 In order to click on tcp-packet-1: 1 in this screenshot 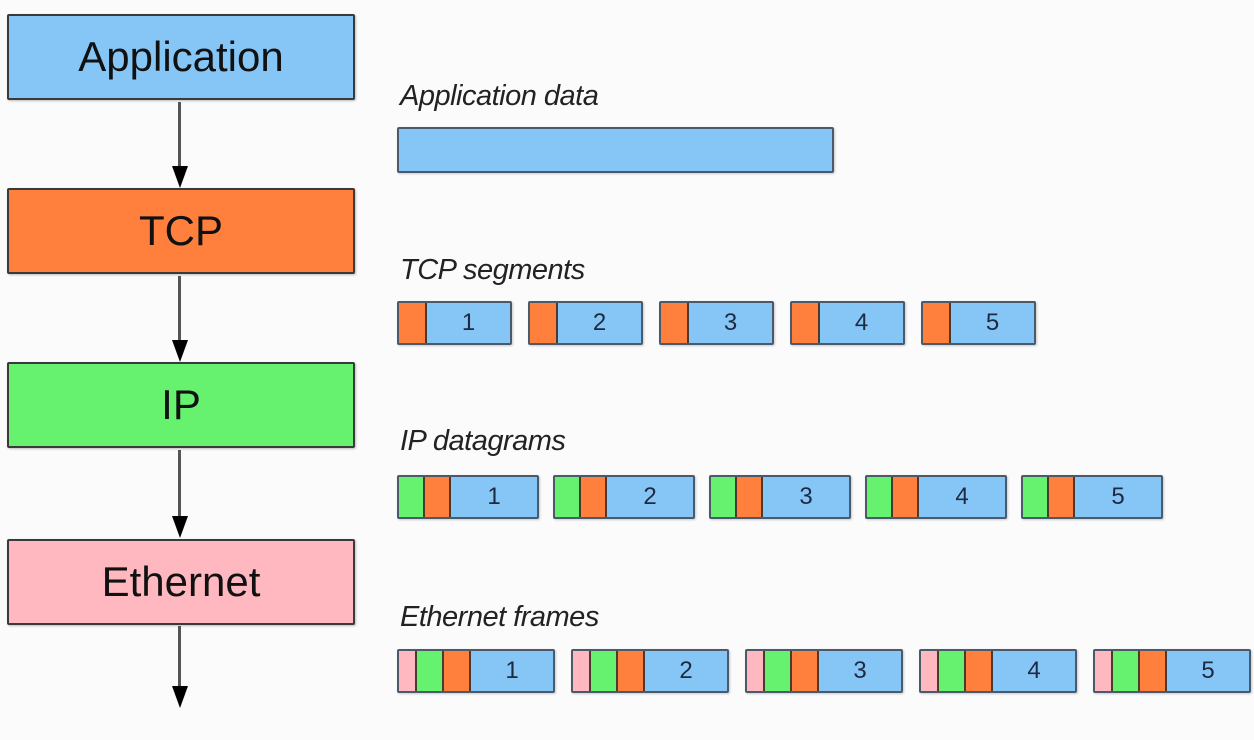, I will do `click(454, 323)`.